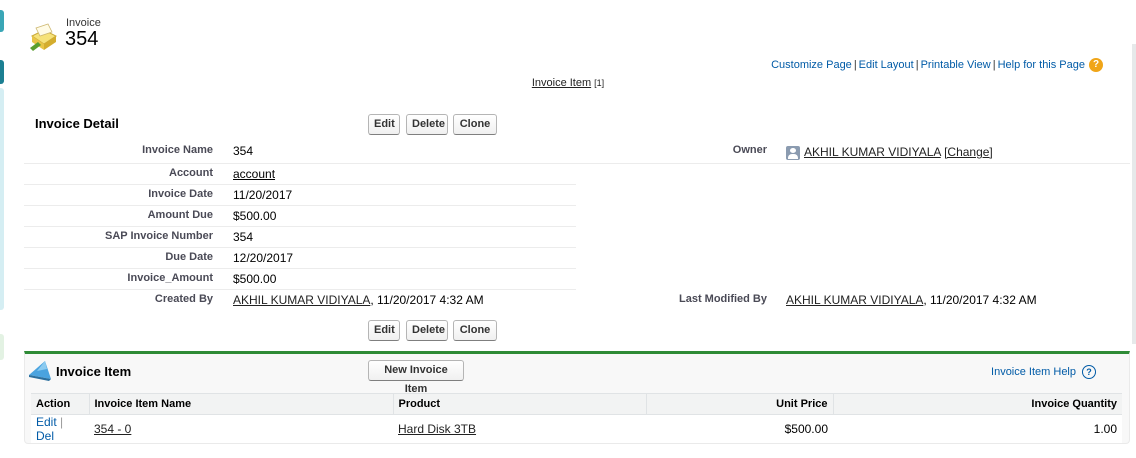  What do you see at coordinates (384, 330) in the screenshot?
I see `edit-button-bottom: Edit` at bounding box center [384, 330].